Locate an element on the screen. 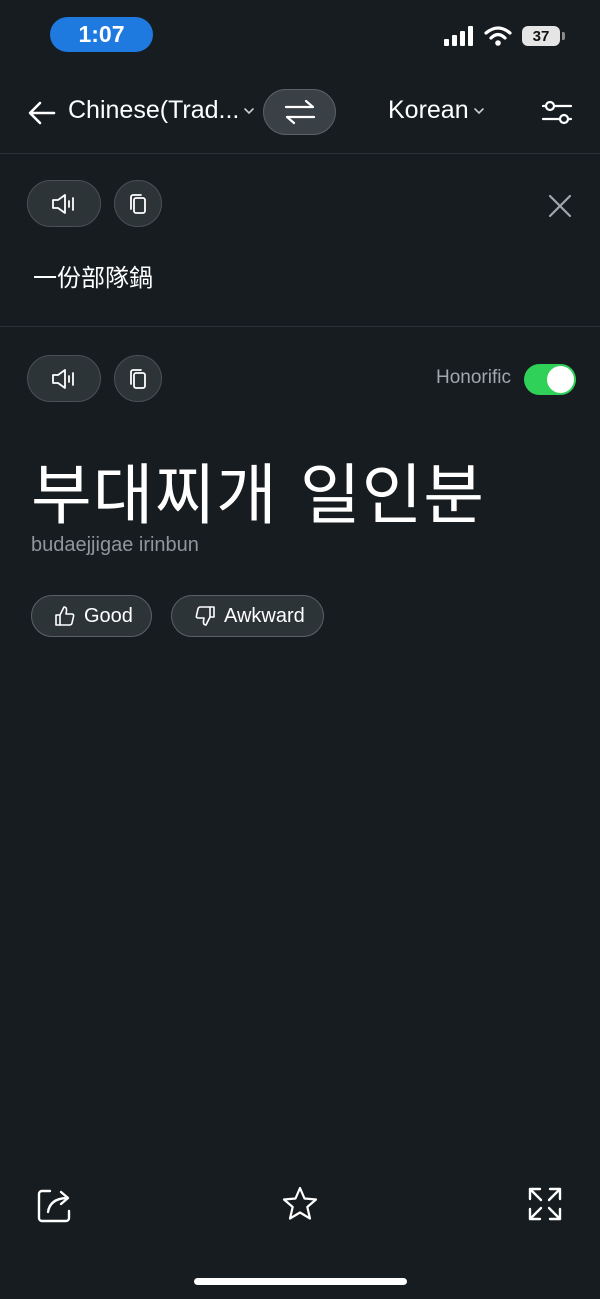 The image size is (600, 1299). good-feedback-button: Good is located at coordinates (91, 616).